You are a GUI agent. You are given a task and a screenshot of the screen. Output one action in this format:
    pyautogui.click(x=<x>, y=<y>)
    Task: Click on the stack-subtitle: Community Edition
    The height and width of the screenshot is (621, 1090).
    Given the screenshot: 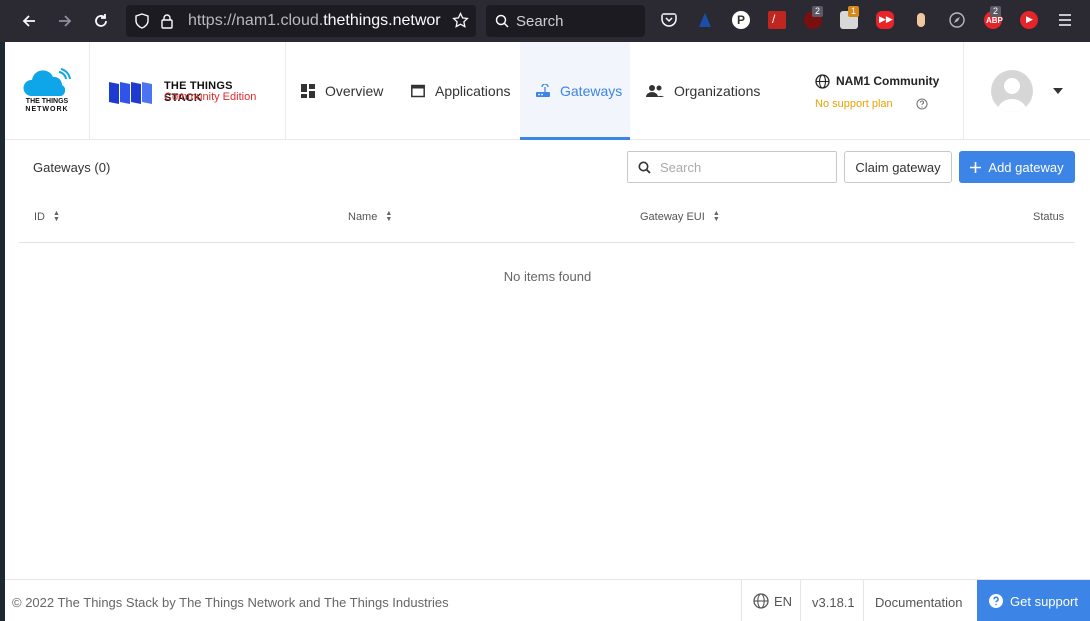 What is the action you would take?
    pyautogui.click(x=210, y=97)
    